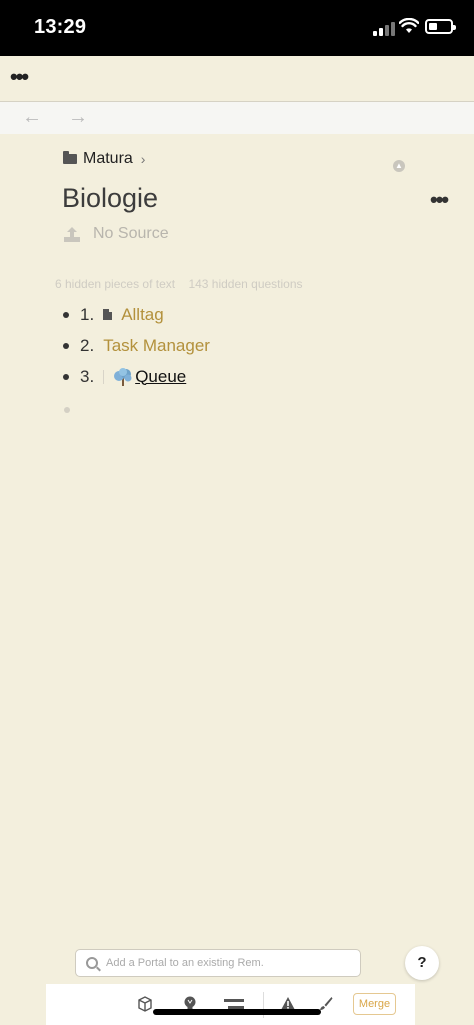 The image size is (474, 1025). Describe the element at coordinates (108, 314) in the screenshot. I see `document-icon` at that location.